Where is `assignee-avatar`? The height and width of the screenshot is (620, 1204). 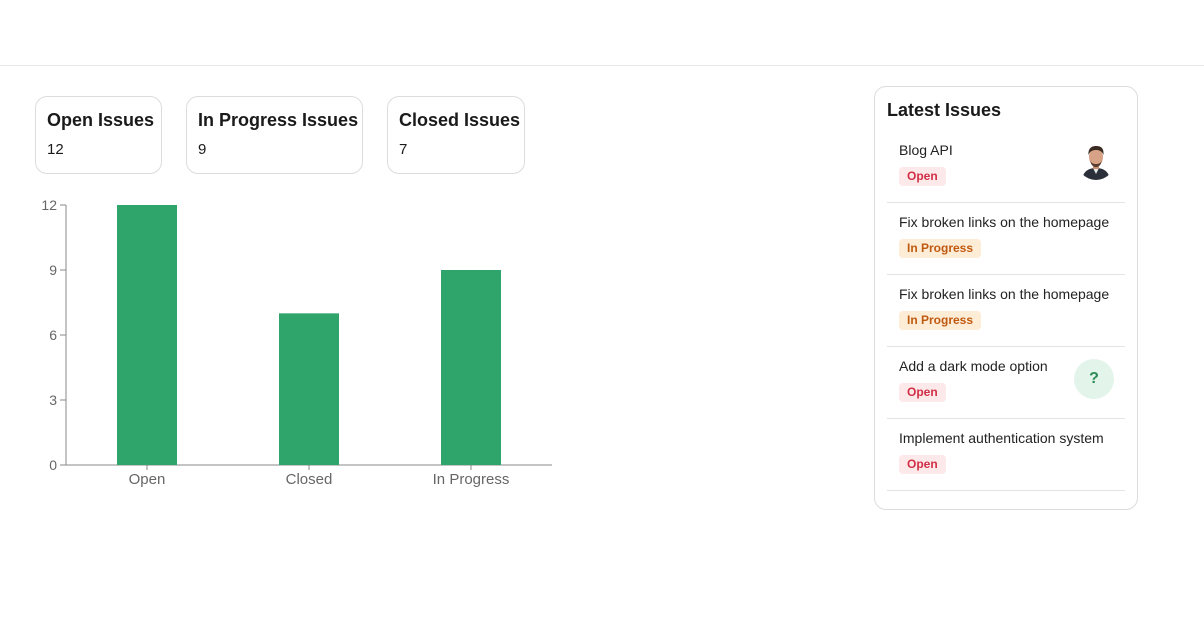
assignee-avatar is located at coordinates (1096, 161).